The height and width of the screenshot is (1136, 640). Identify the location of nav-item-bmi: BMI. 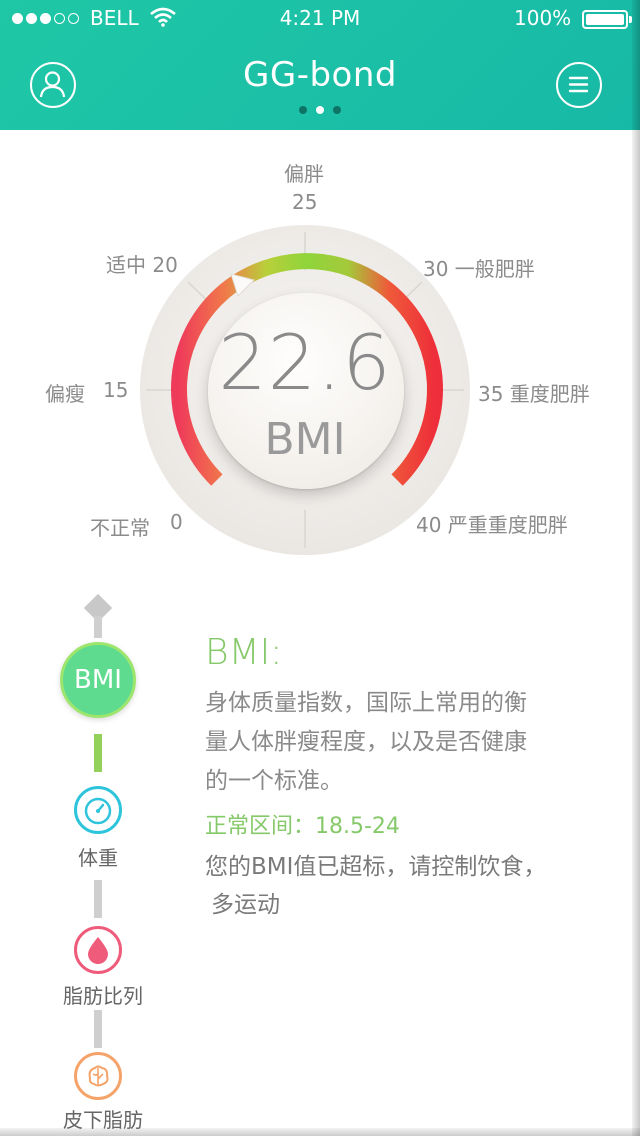
(98, 680).